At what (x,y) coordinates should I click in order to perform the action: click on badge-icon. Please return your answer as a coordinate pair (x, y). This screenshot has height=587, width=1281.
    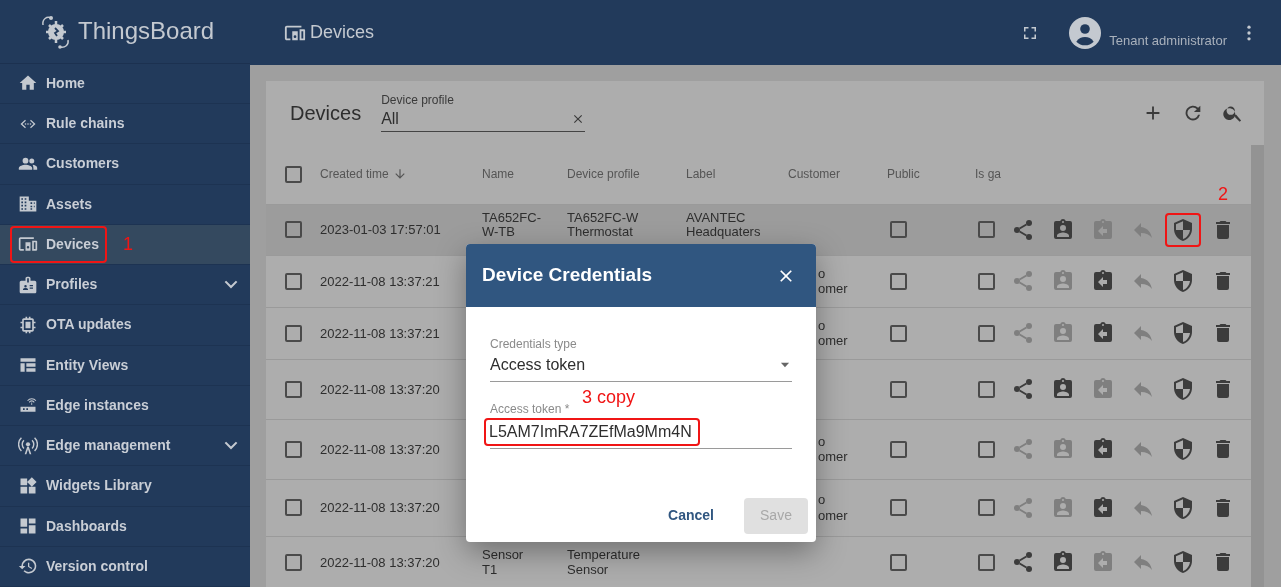
    Looking at the image, I should click on (28, 284).